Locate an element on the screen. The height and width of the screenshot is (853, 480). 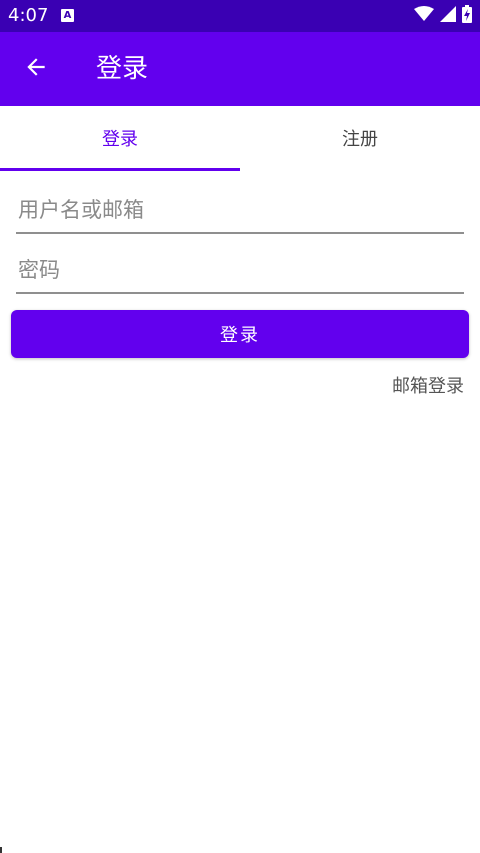
password-input is located at coordinates (240, 270).